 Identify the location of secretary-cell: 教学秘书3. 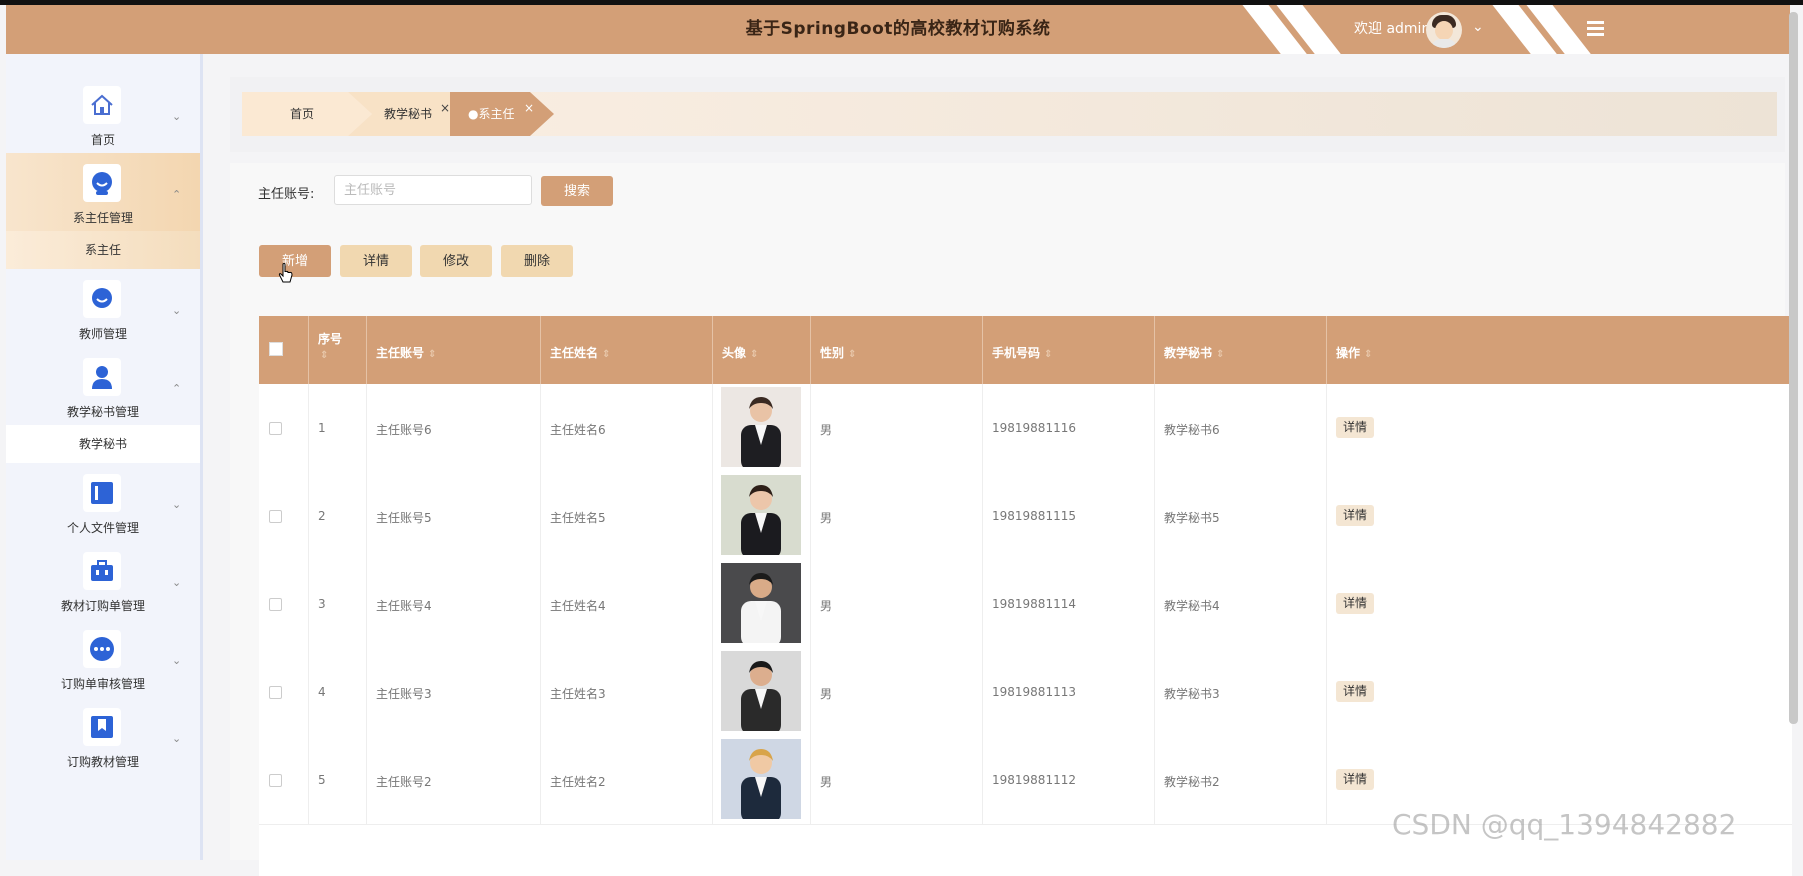
(1240, 692).